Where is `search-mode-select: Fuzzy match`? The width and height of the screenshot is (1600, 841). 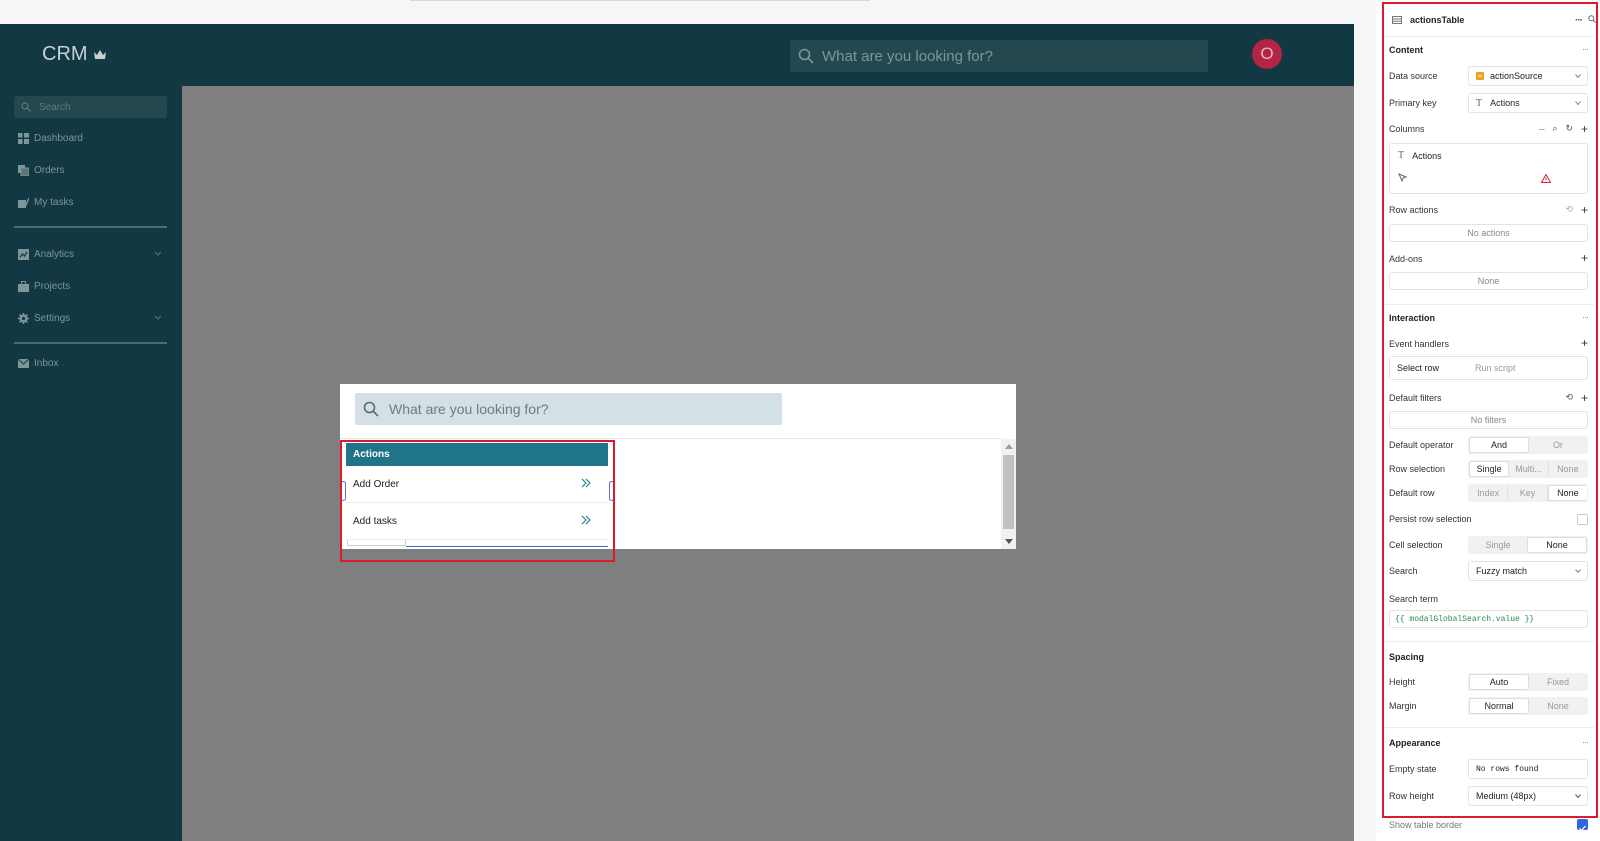
search-mode-select: Fuzzy match is located at coordinates (1528, 571).